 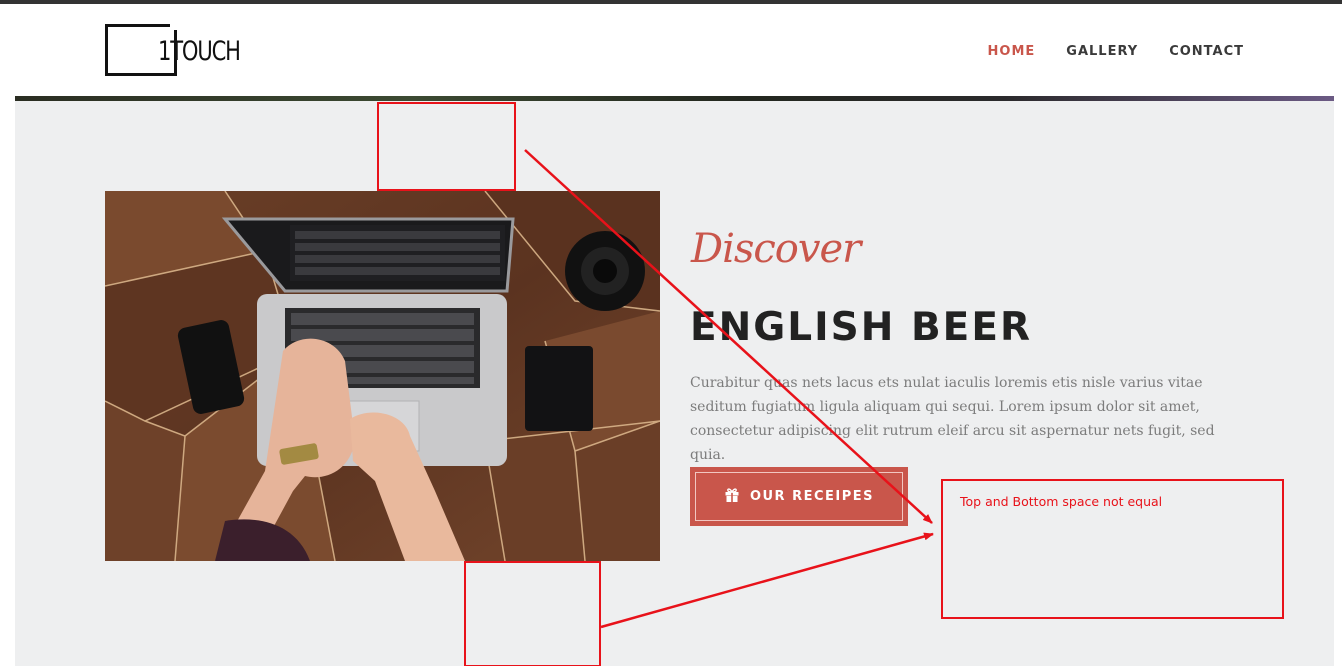 I want to click on site-logo: 1TOUCH, so click(x=174, y=50).